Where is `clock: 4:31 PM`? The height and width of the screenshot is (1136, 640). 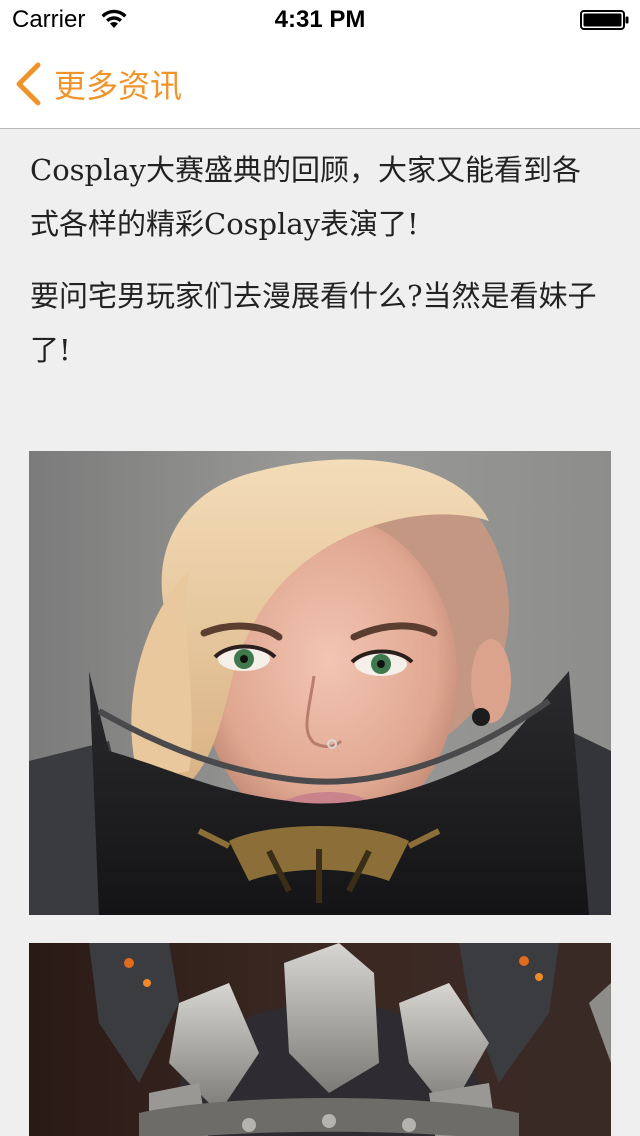
clock: 4:31 PM is located at coordinates (320, 19).